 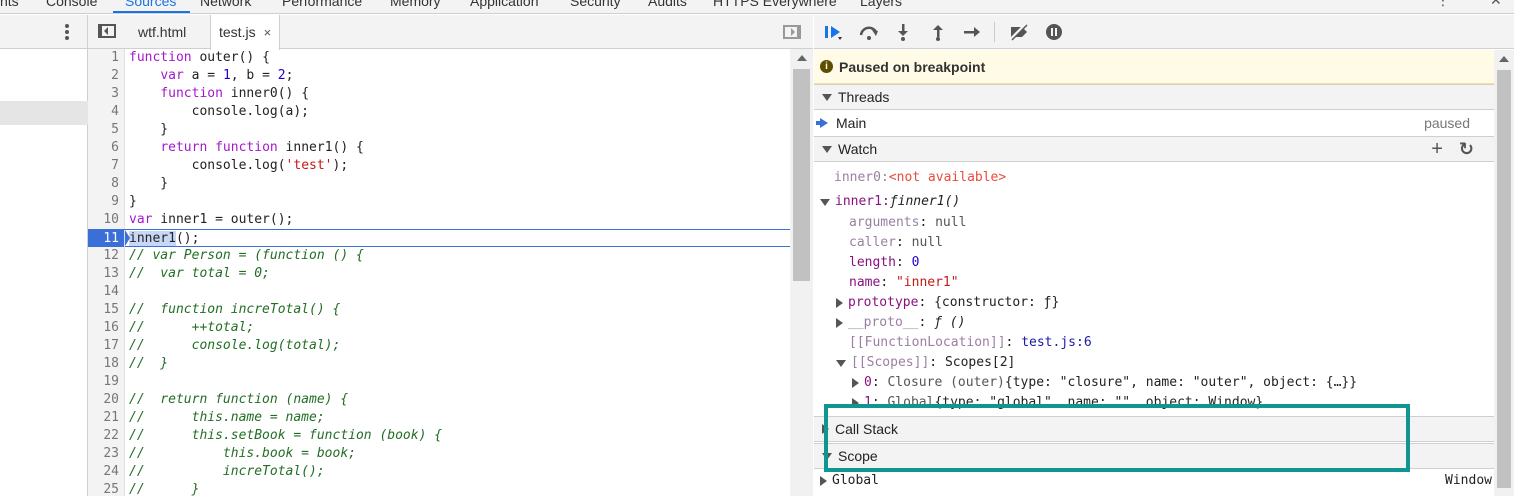 What do you see at coordinates (439, 238) in the screenshot?
I see `execution-line: 11 inner1();` at bounding box center [439, 238].